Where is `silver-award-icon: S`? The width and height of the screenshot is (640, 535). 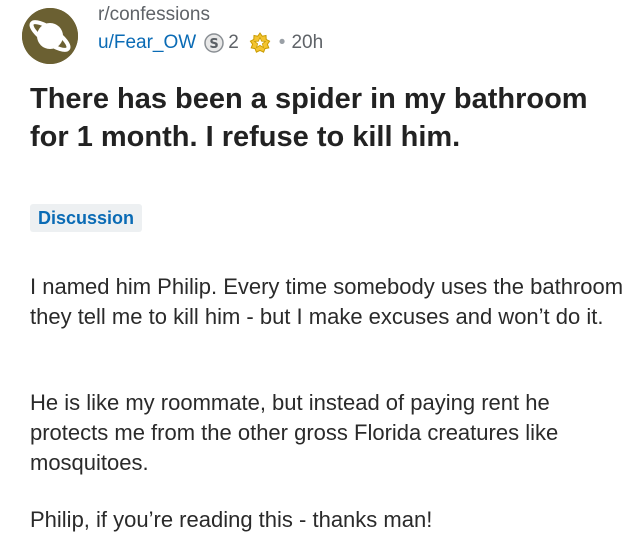
silver-award-icon: S is located at coordinates (214, 43).